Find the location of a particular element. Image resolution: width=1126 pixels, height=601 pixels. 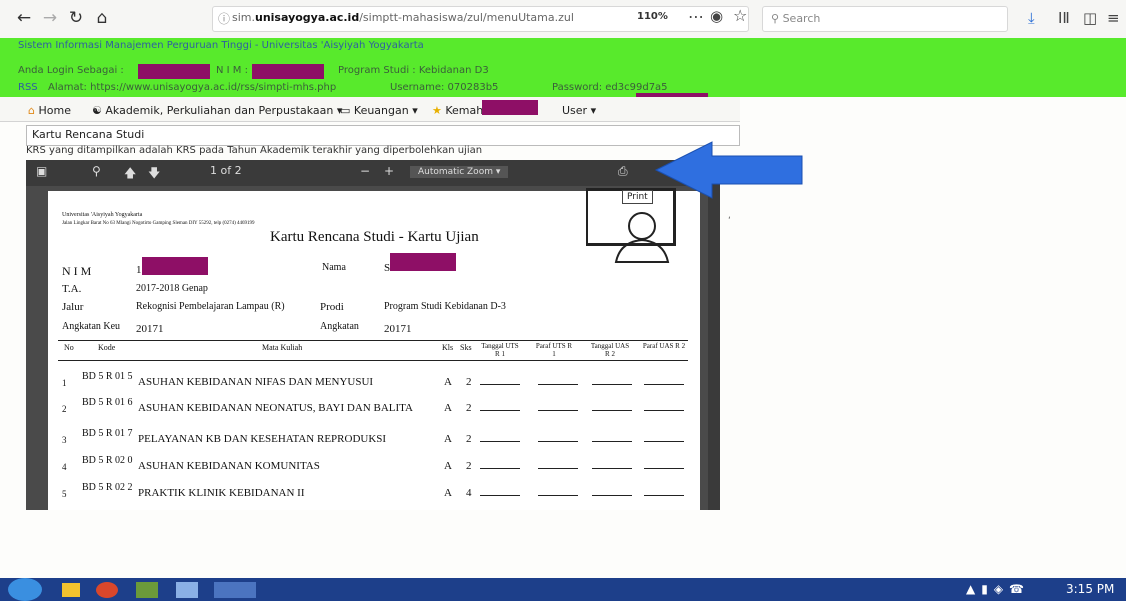

course-name: PRAKTIK KLINIK KEBIDANAN II is located at coordinates (221, 493).